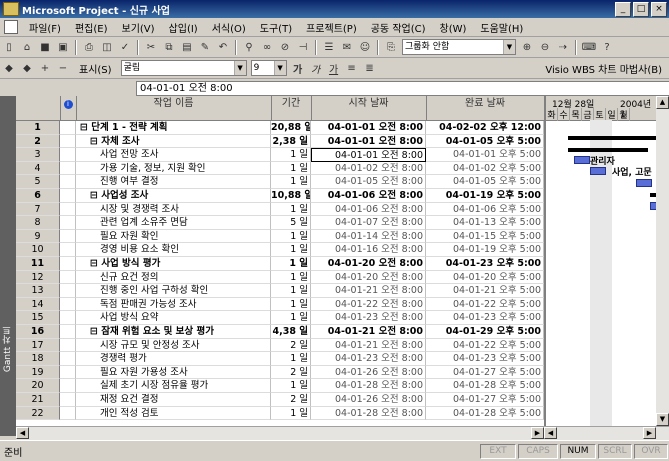  I want to click on task-name-cell: 관련 업계 소유주 면담, so click(173, 223).